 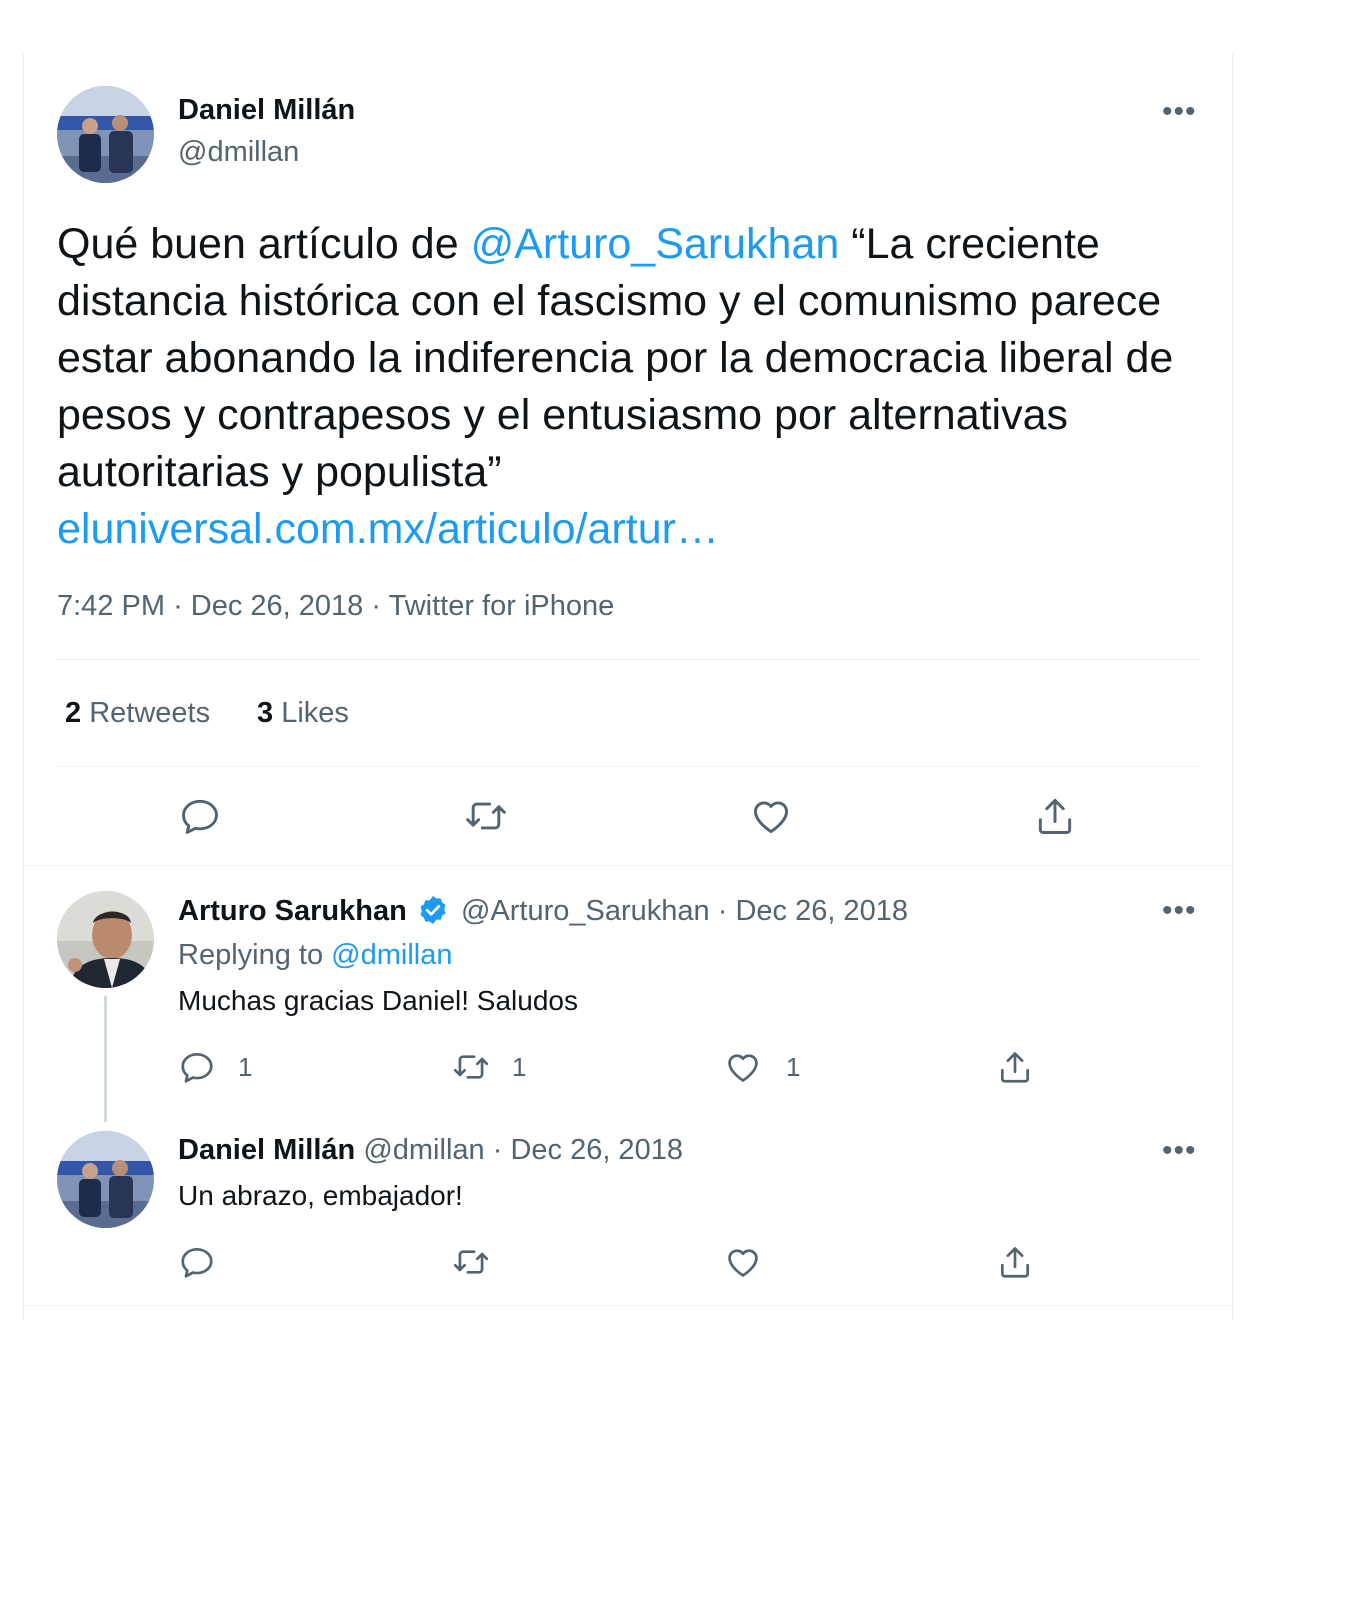 I want to click on author-handle: @Arturo_Sarukhan, so click(x=585, y=911).